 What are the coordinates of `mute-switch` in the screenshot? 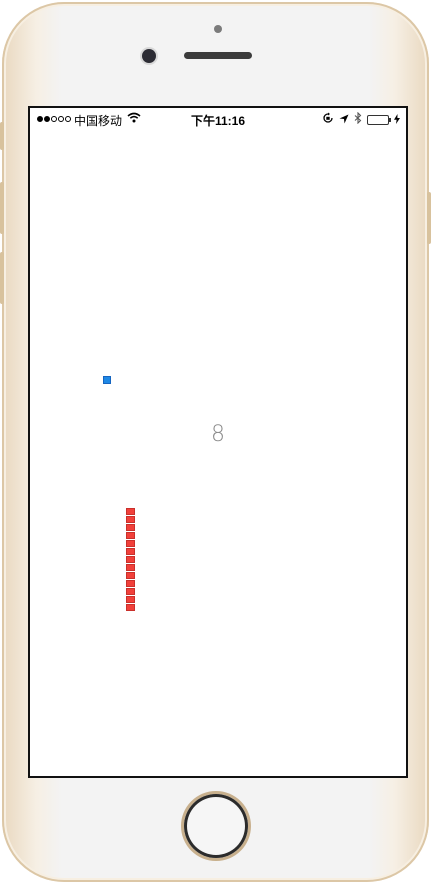 It's located at (2, 136).